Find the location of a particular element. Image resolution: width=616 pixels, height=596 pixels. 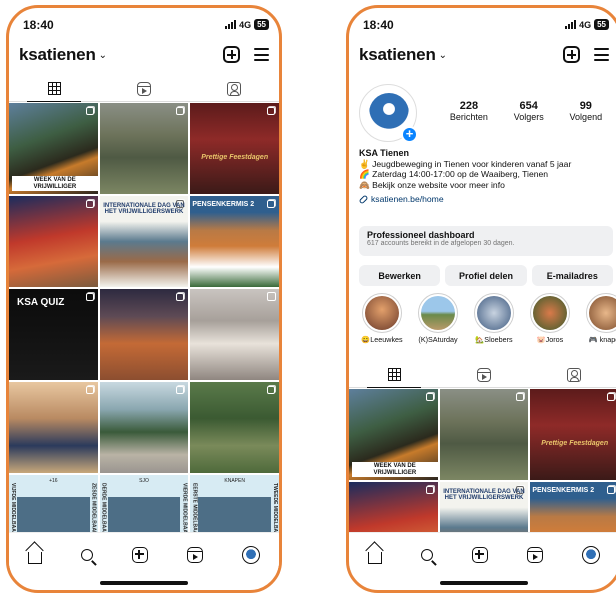

post-header: KNAPEN is located at coordinates (234, 481).